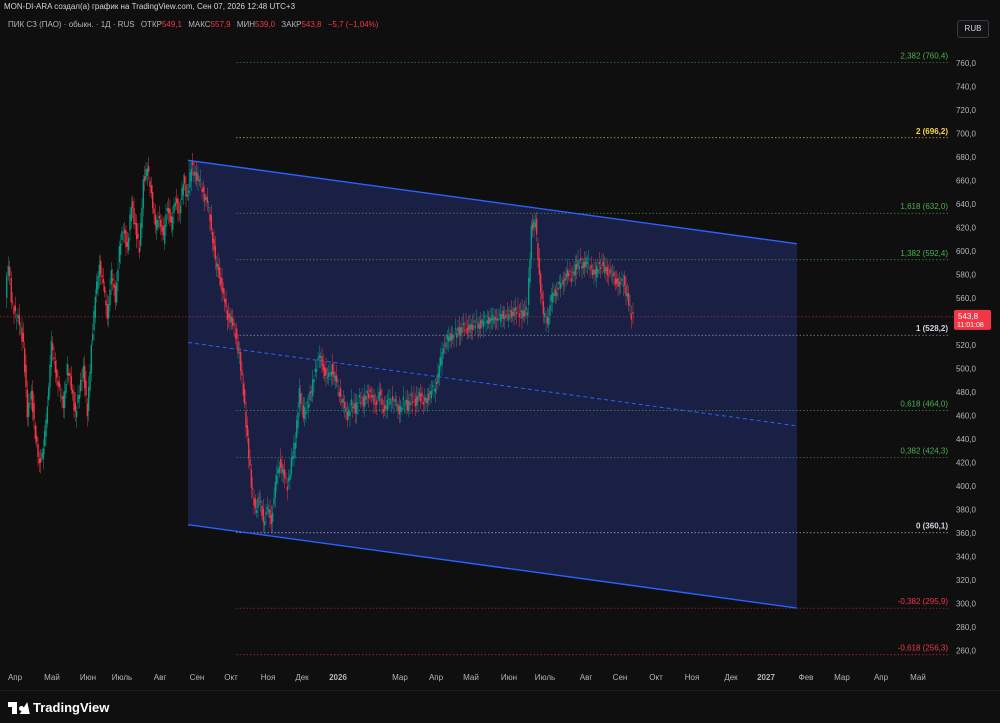  I want to click on x-axis-tick-label: Авг, so click(586, 677).